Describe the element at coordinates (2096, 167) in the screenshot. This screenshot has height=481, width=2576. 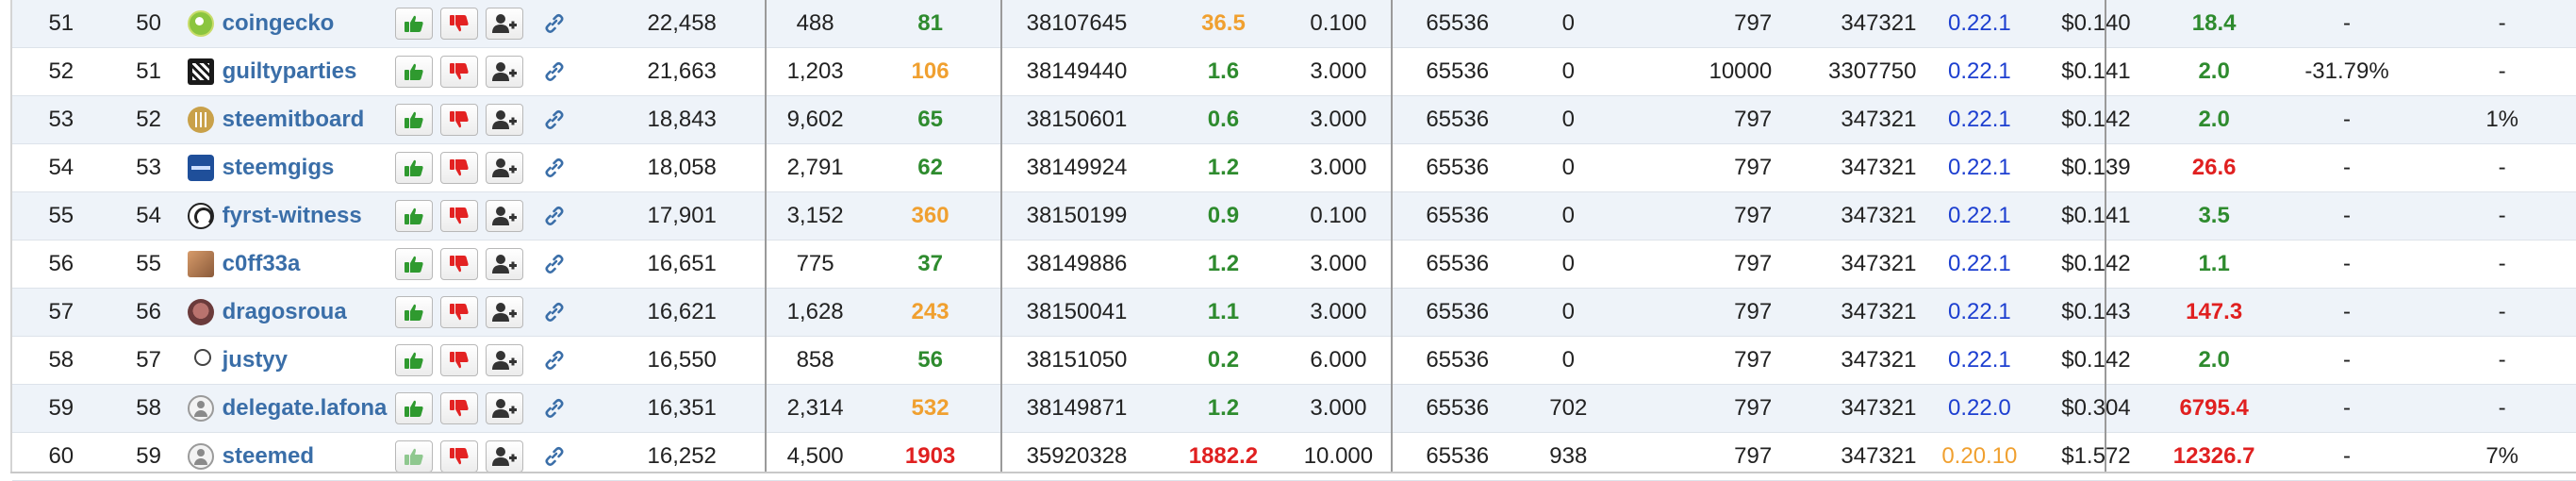
I see `price-feed-cell: $0.139` at that location.